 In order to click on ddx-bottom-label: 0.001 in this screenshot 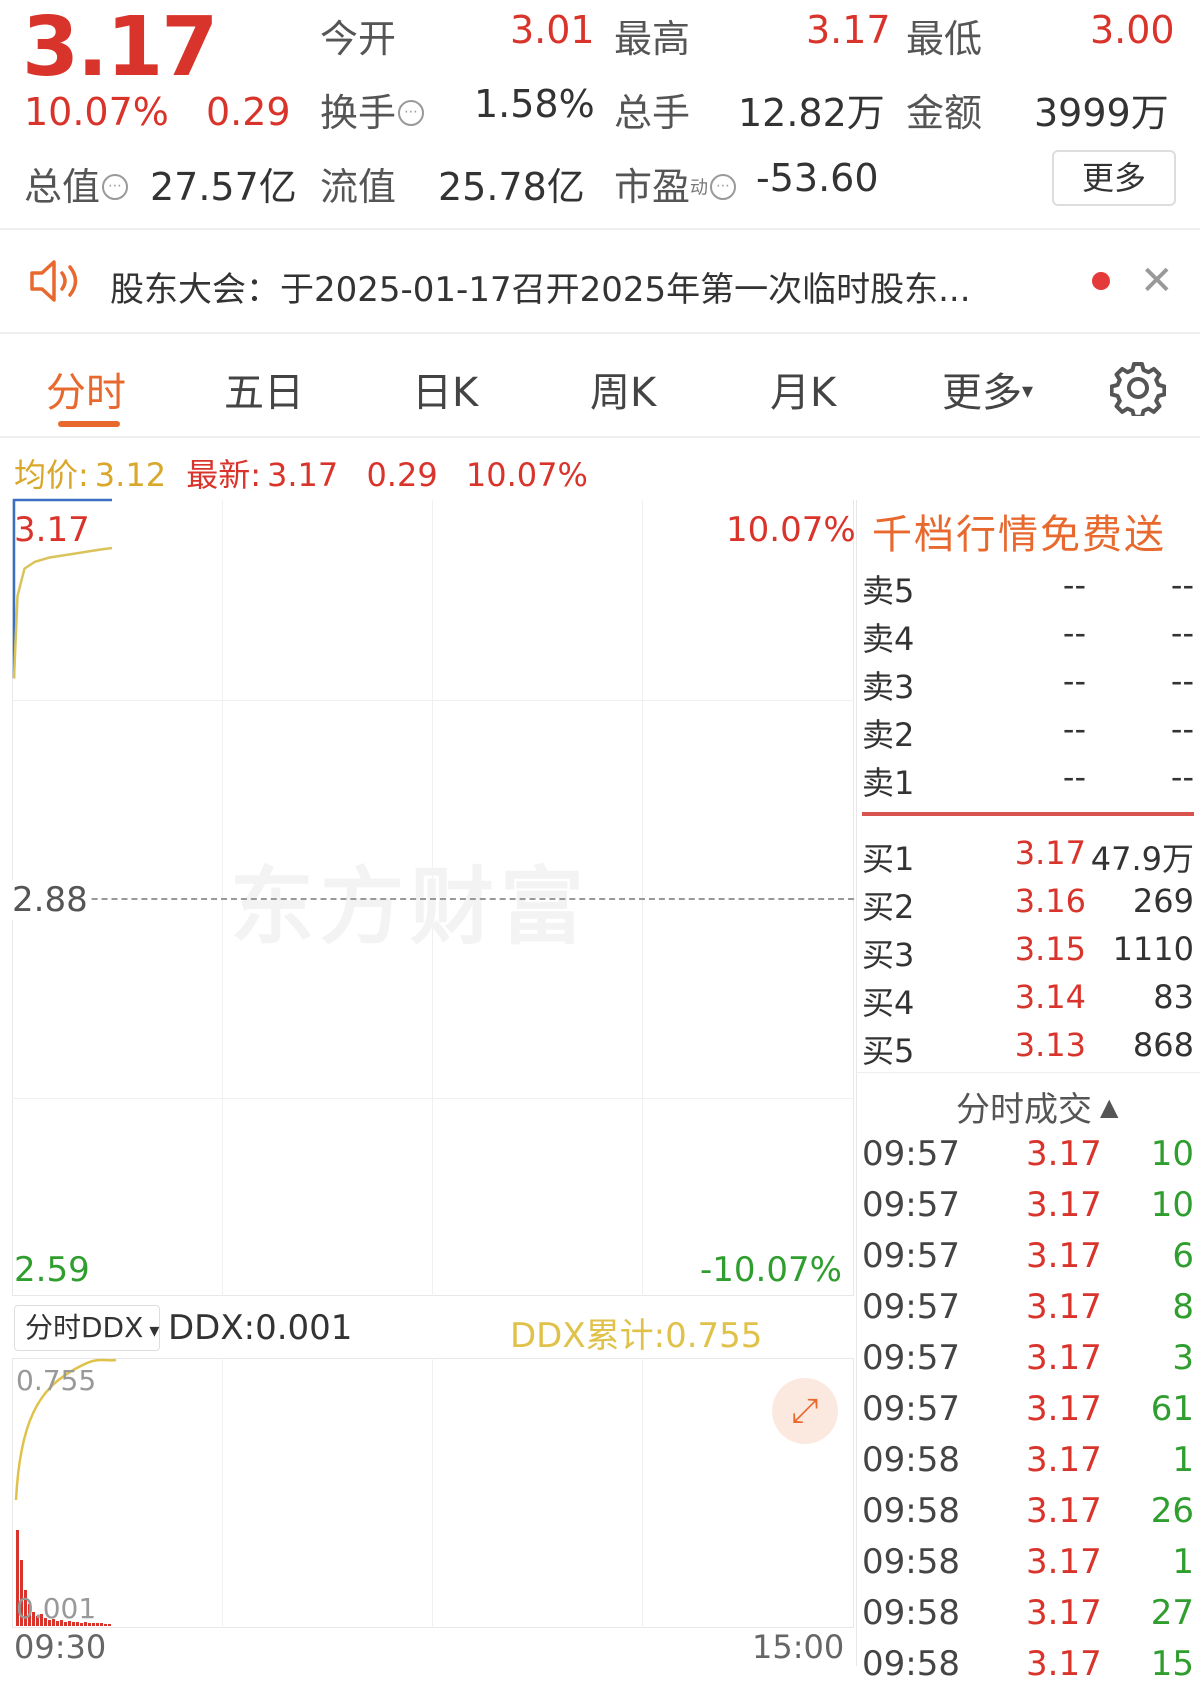, I will do `click(56, 1608)`.